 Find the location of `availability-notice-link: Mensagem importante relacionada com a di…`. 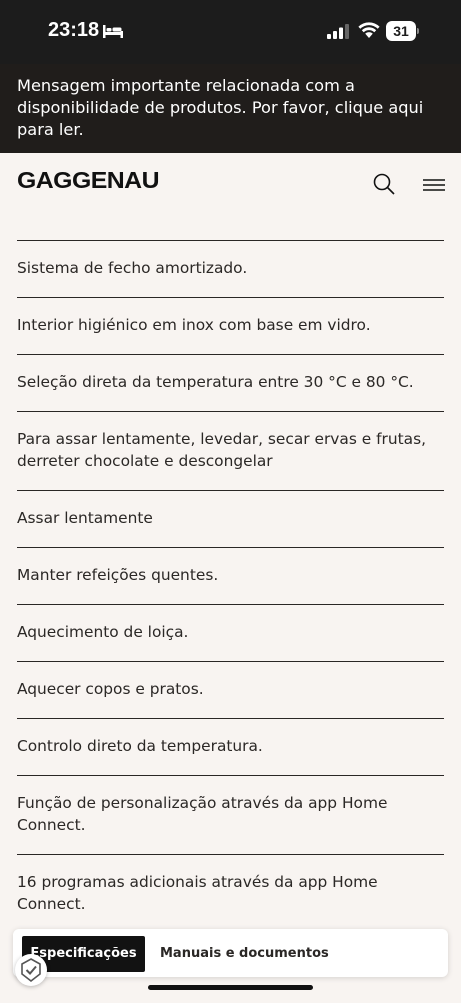

availability-notice-link: Mensagem importante relacionada com a di… is located at coordinates (230, 108).